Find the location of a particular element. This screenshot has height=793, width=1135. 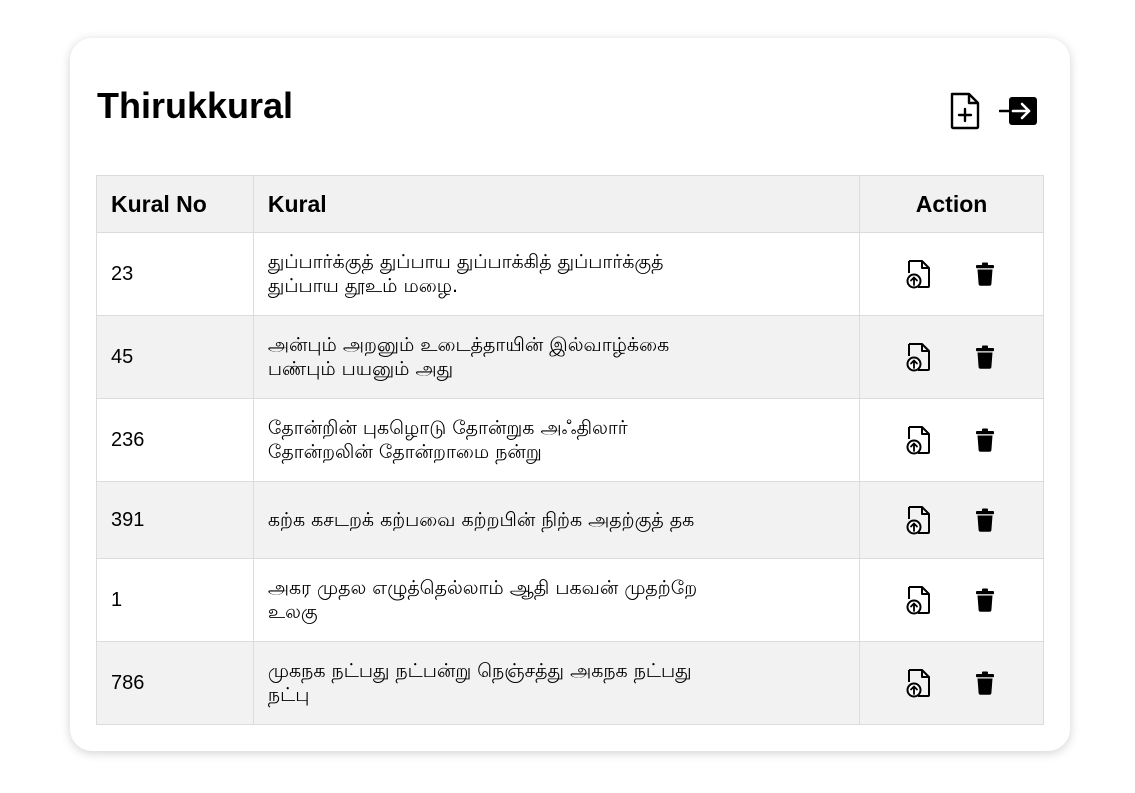

kural-no-cell: 786 is located at coordinates (175, 683).